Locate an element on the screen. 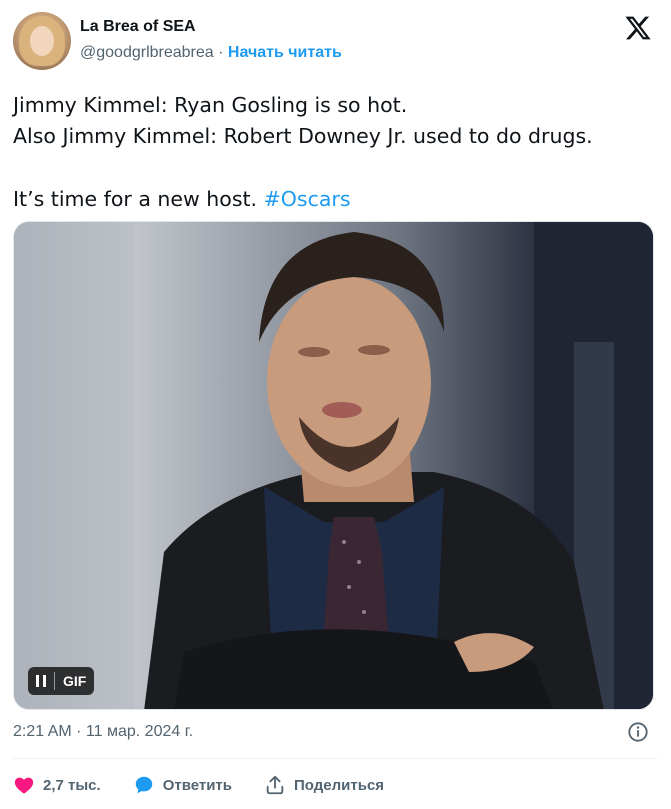  reply-button: Ответить is located at coordinates (182, 785).